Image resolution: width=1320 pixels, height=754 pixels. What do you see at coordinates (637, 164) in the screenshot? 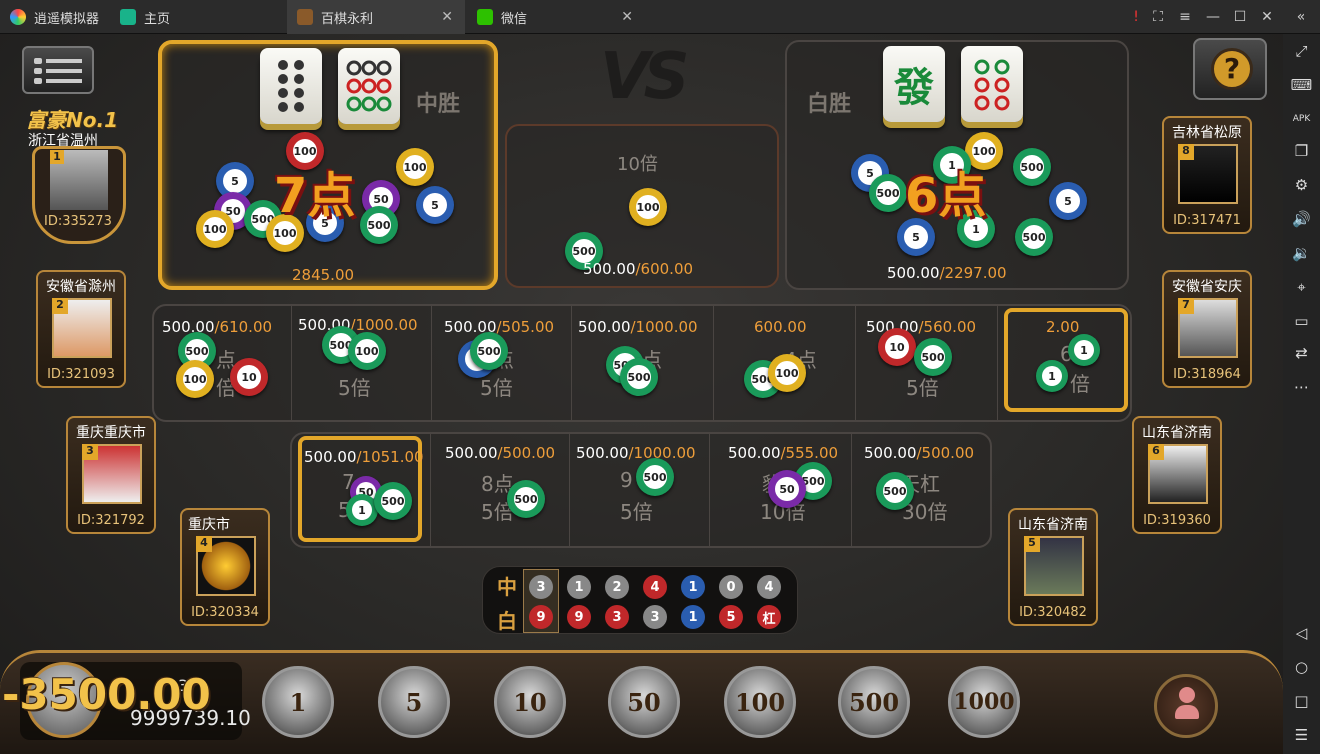
I see `tie-multiplier: 10倍` at bounding box center [637, 164].